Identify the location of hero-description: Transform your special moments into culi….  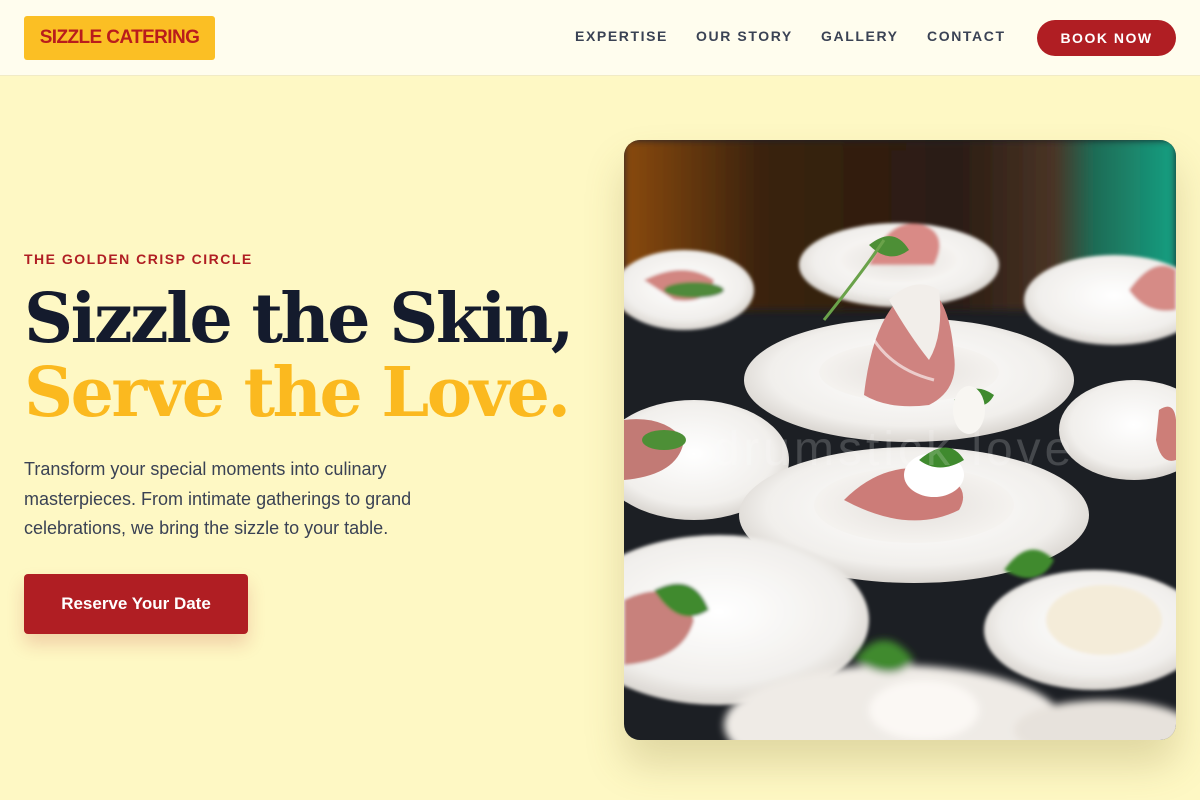
(218, 498).